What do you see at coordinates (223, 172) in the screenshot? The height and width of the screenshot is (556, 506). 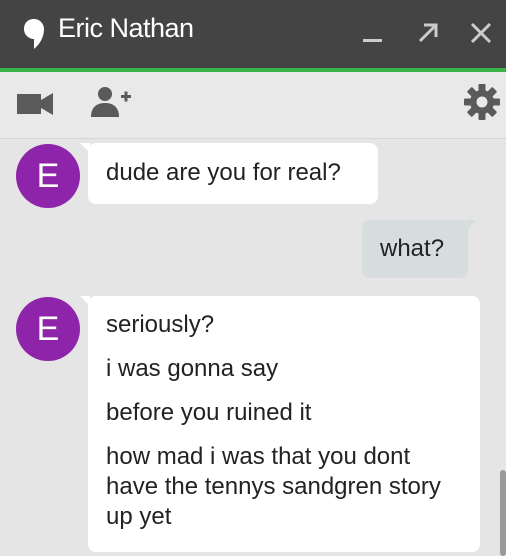 I see `message-text: dude are you for real?` at bounding box center [223, 172].